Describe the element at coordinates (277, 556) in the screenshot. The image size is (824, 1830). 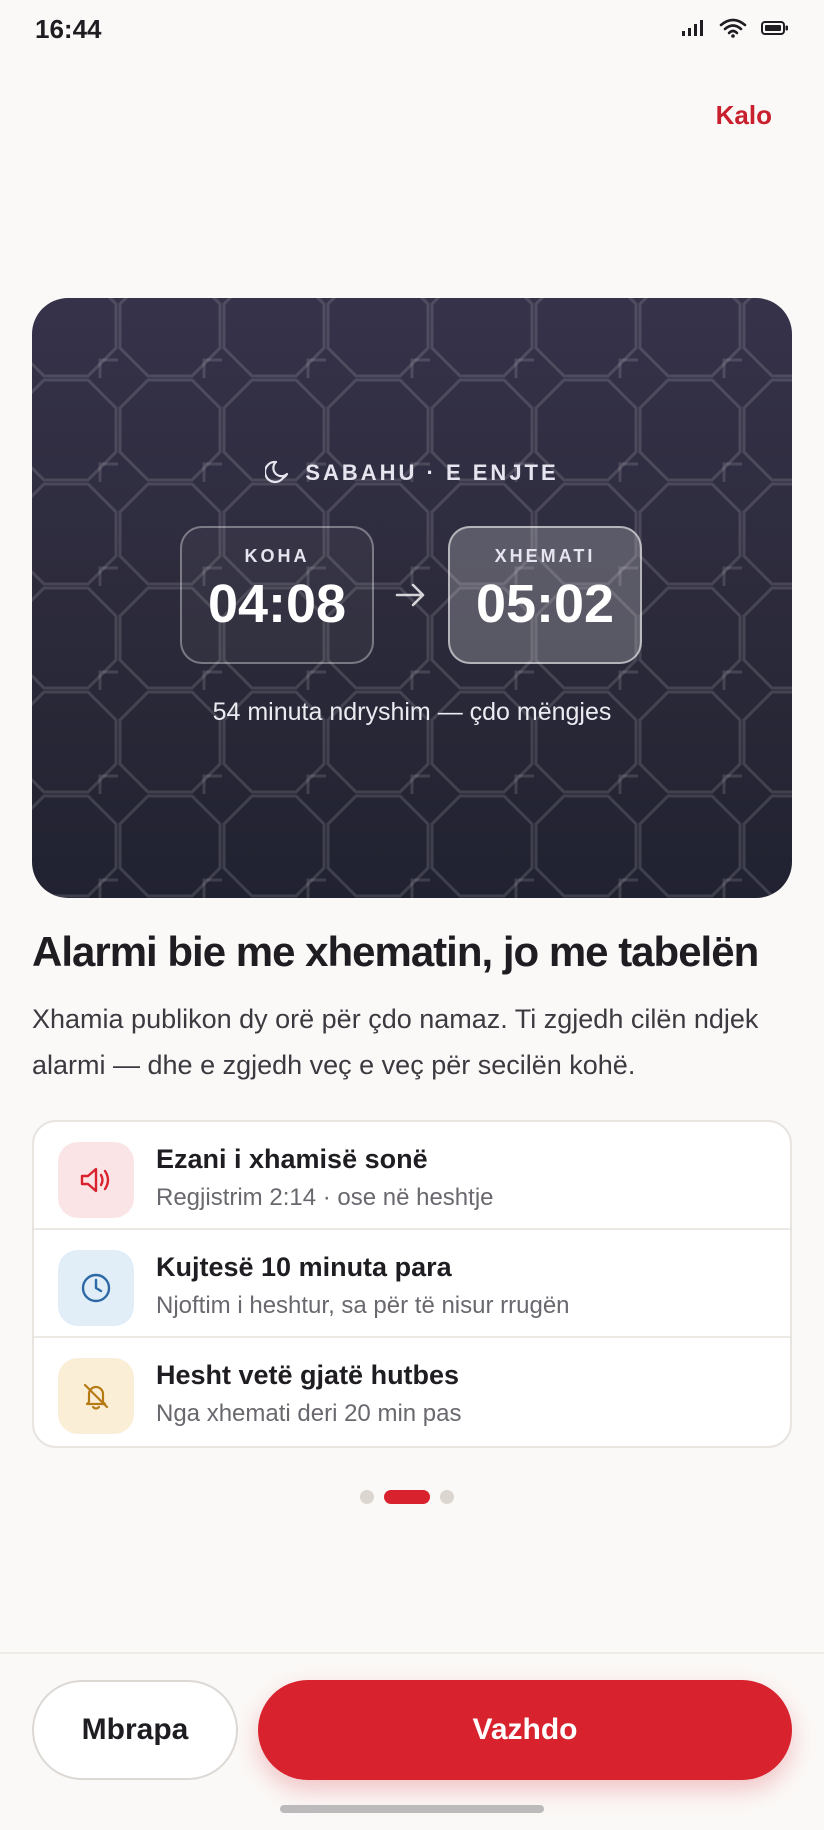
I see `start-time-label: KOHA` at that location.